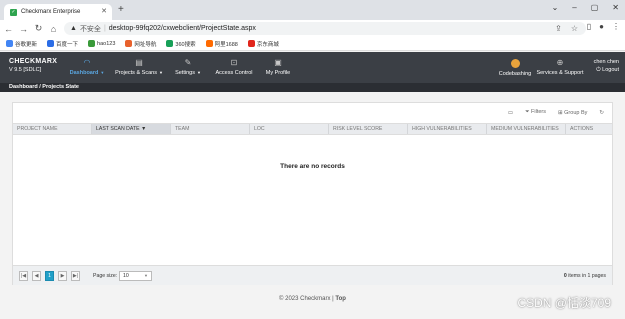 This screenshot has width=625, height=319. Describe the element at coordinates (185, 73) in the screenshot. I see `nav-label-text: Settings` at that location.